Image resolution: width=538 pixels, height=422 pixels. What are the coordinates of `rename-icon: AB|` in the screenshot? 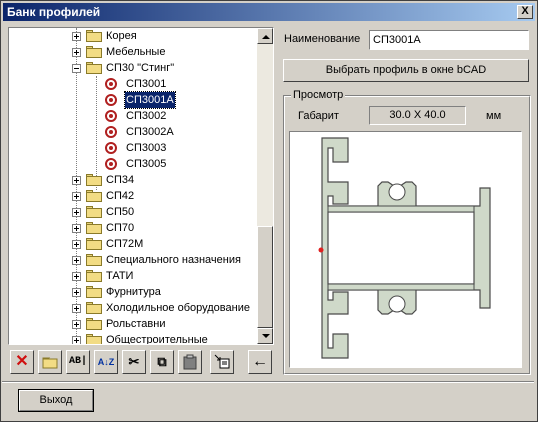 It's located at (77, 361).